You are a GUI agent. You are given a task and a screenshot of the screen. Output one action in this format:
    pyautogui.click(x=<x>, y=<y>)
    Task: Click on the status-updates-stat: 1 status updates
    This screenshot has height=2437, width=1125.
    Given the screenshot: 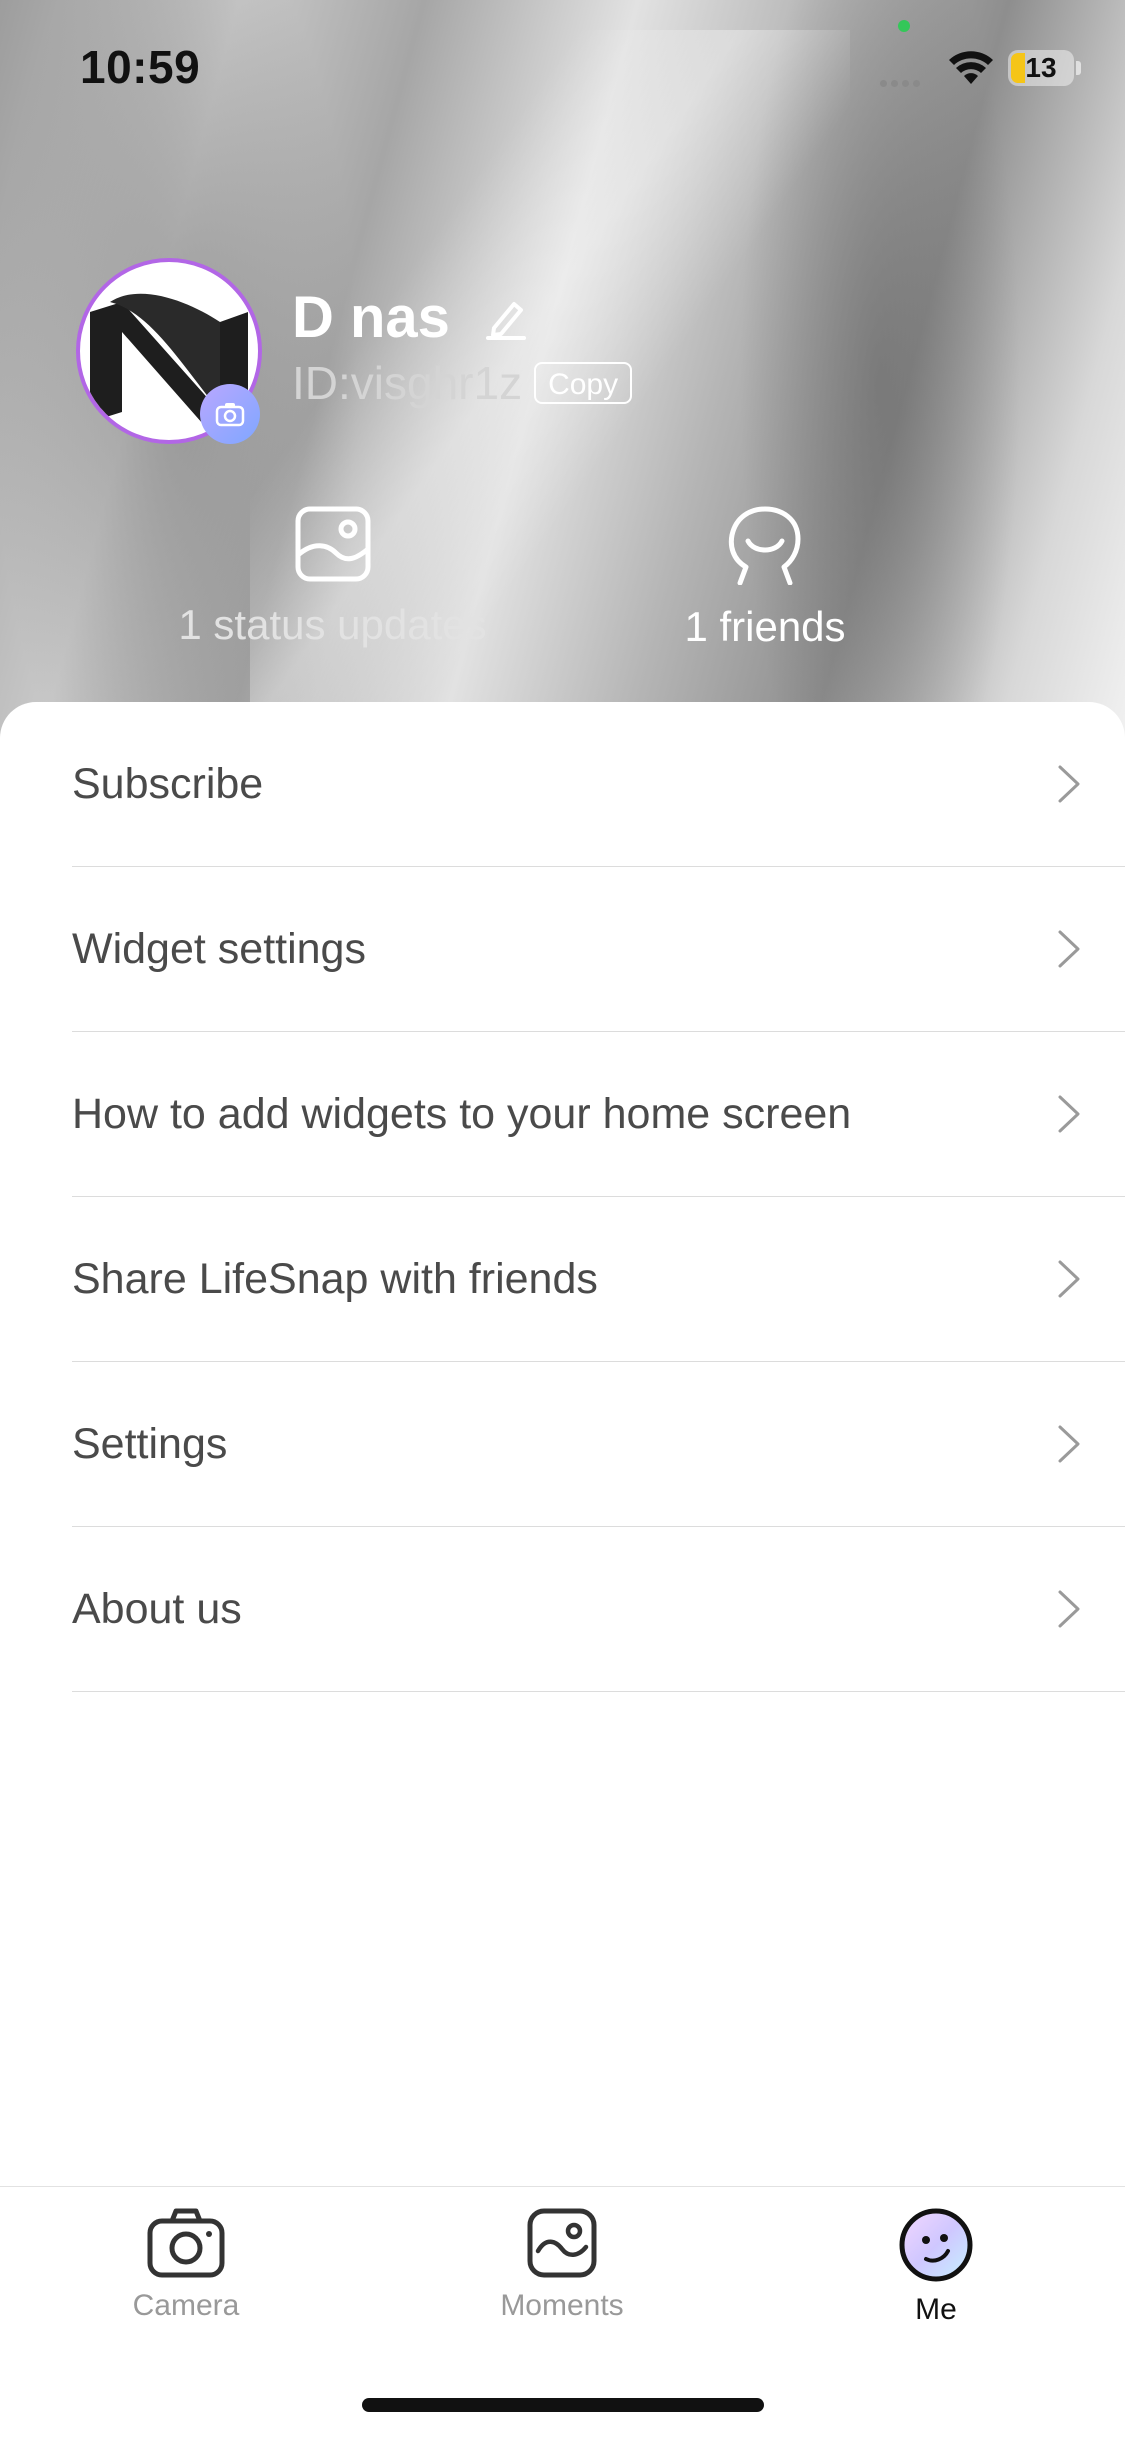 What is the action you would take?
    pyautogui.click(x=332, y=577)
    